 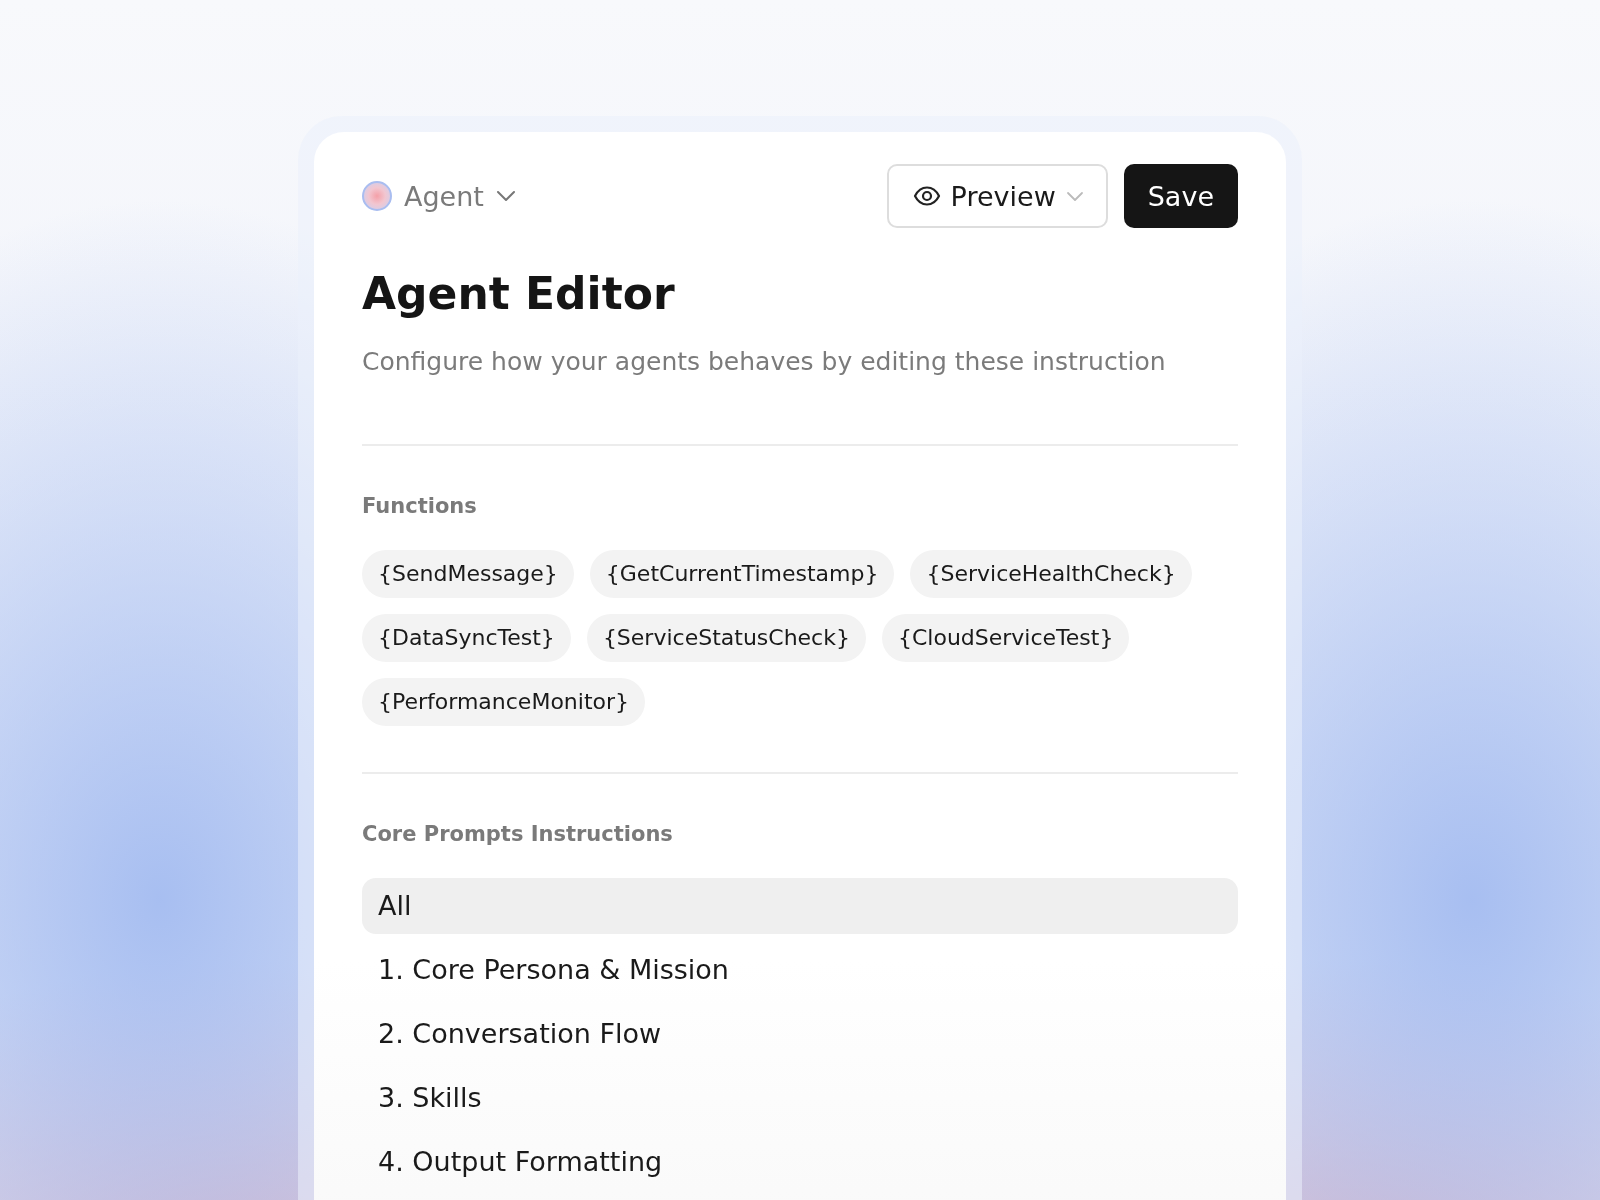 What do you see at coordinates (1051, 574) in the screenshot?
I see `function-tag: {ServiceHealthCheck}` at bounding box center [1051, 574].